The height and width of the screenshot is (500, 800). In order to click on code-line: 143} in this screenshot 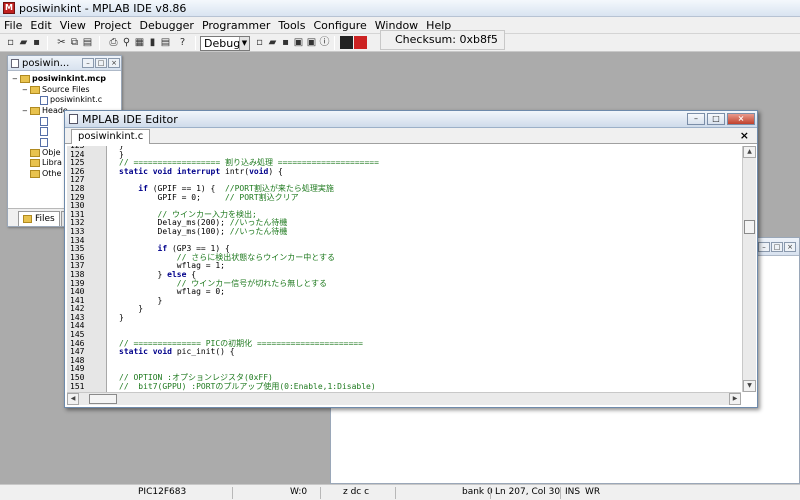, I will do `click(404, 318)`.